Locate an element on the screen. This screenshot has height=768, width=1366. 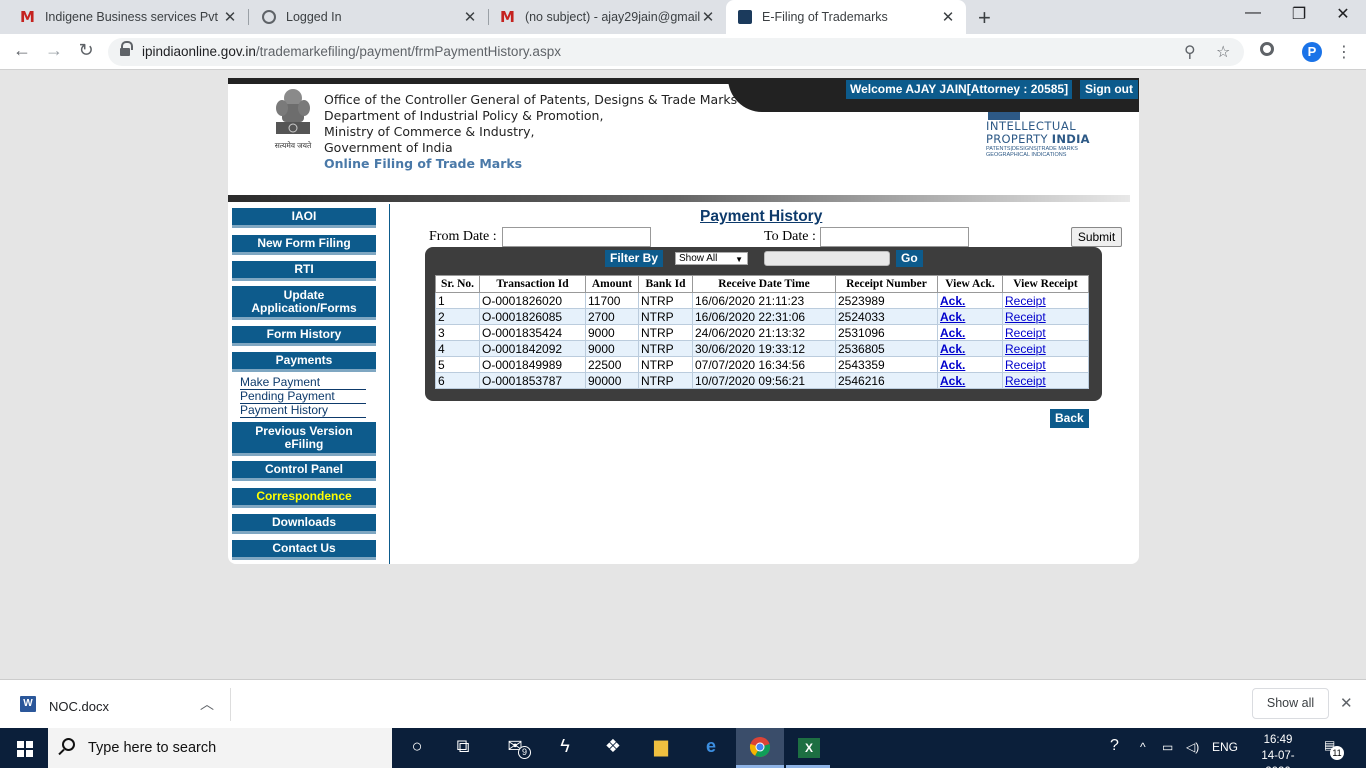
cell-transaction-id: O-0001826020 is located at coordinates (532, 300).